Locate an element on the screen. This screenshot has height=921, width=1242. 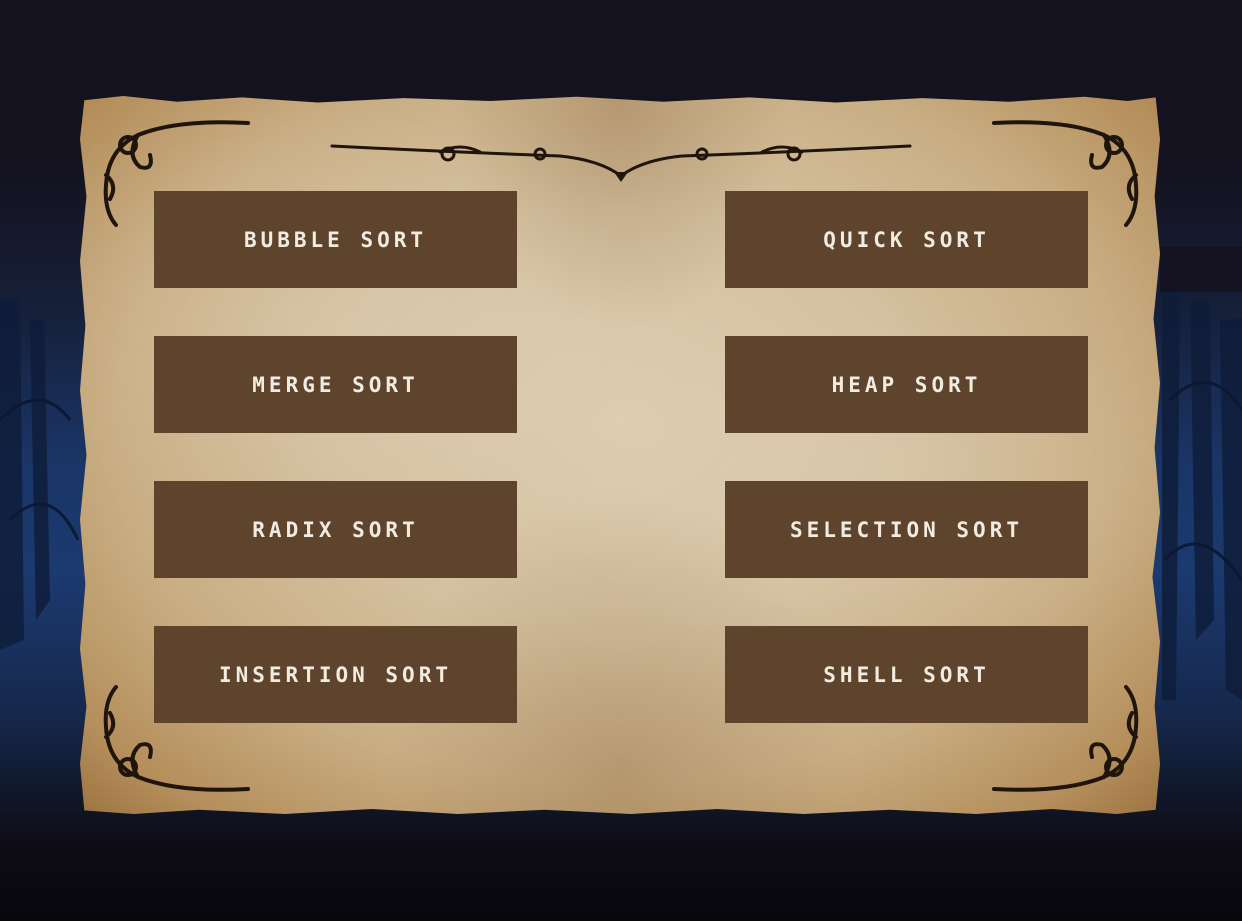
selection-sort-button: SELECTION SORT is located at coordinates (906, 529).